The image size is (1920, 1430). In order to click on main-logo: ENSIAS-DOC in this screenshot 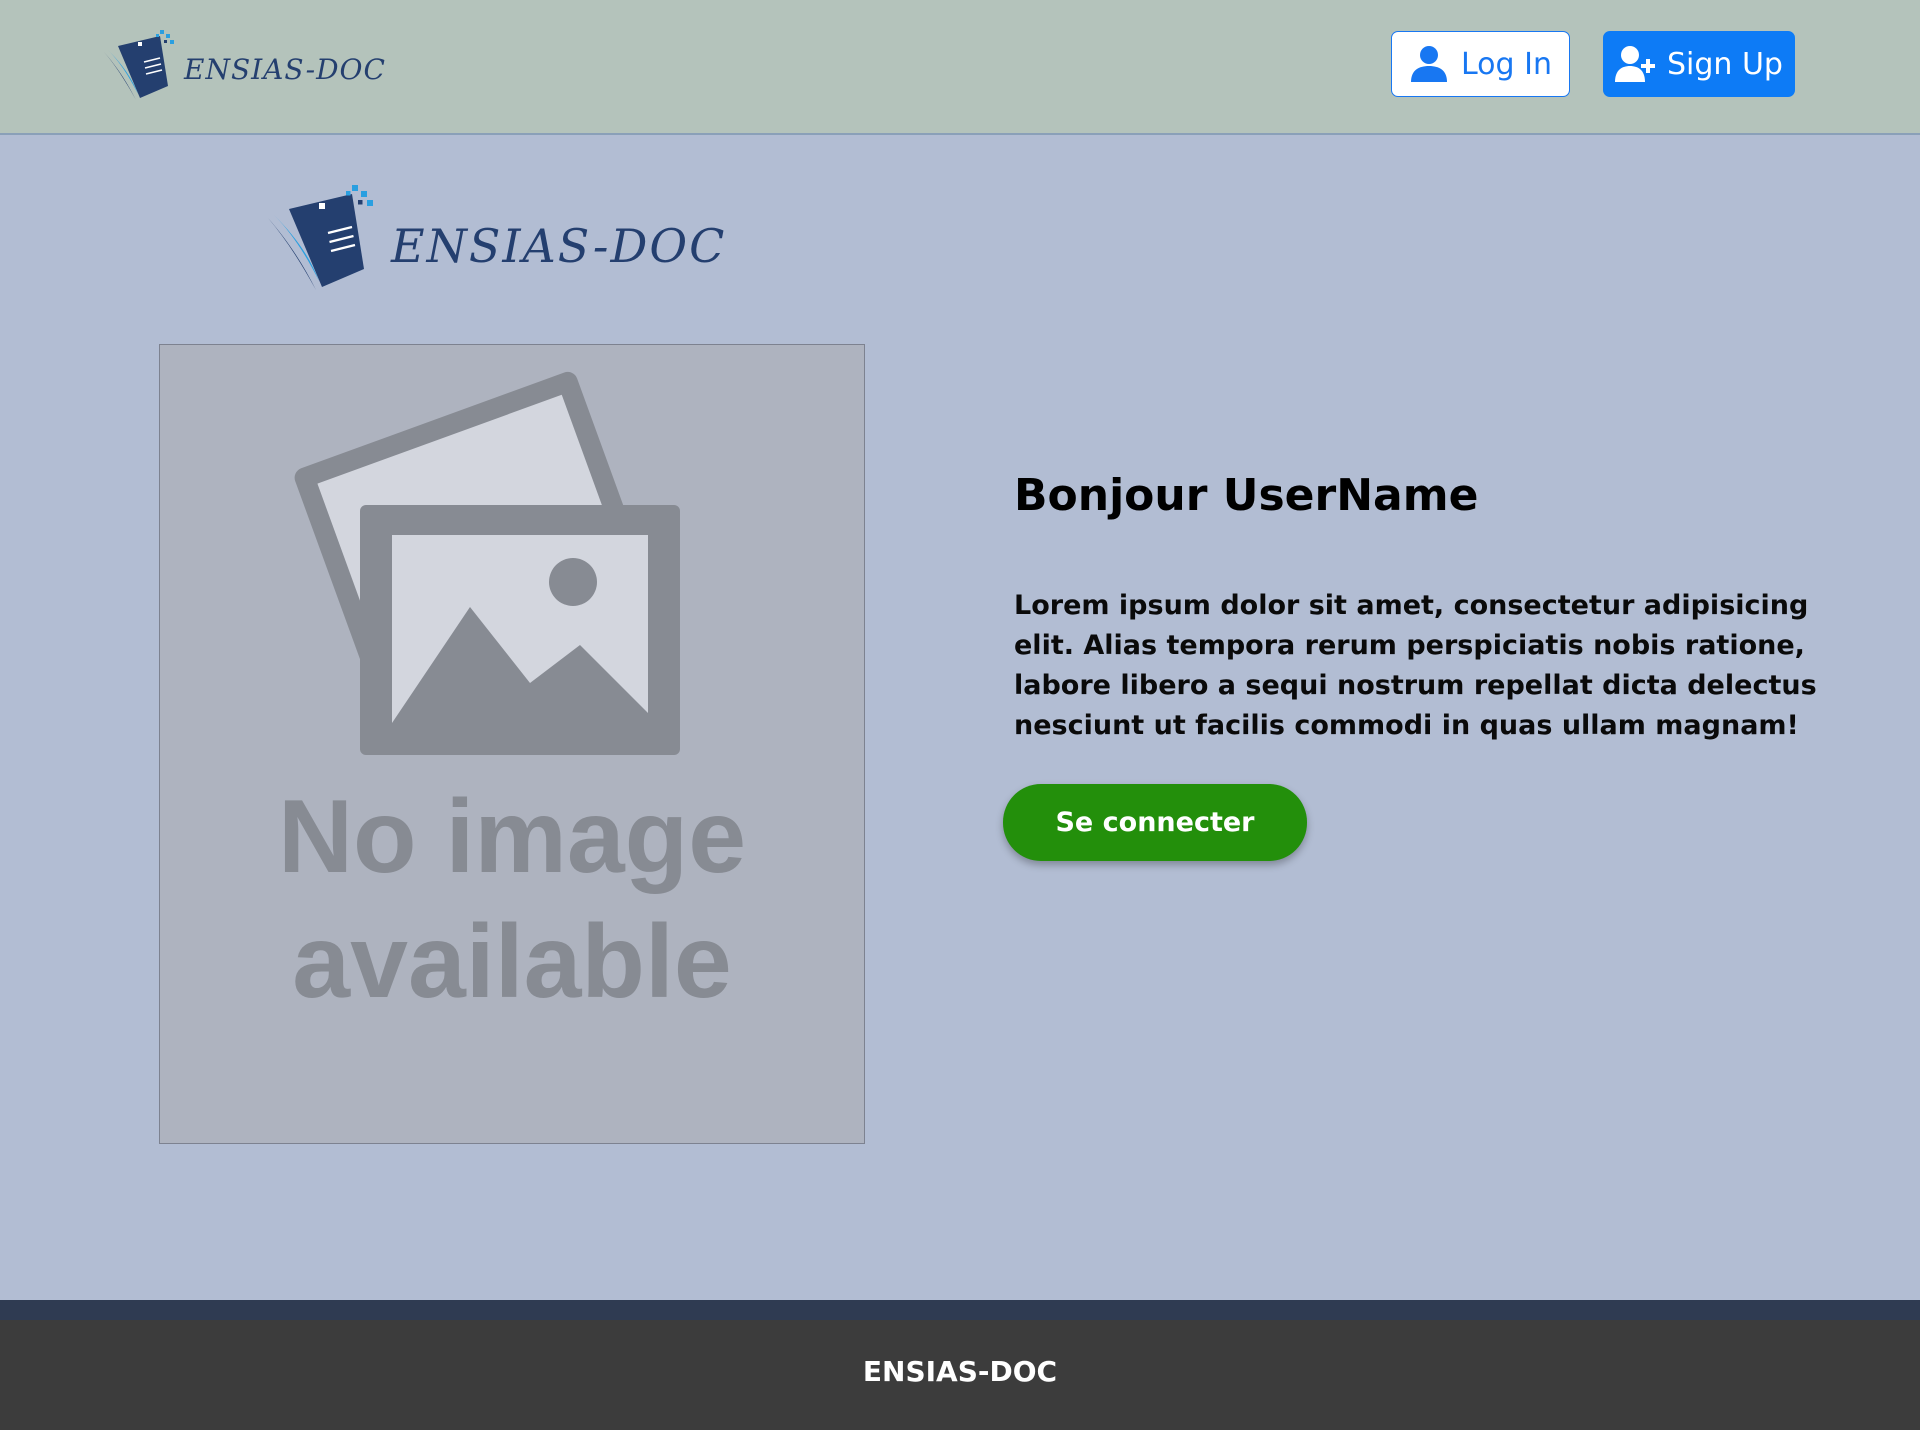, I will do `click(495, 239)`.